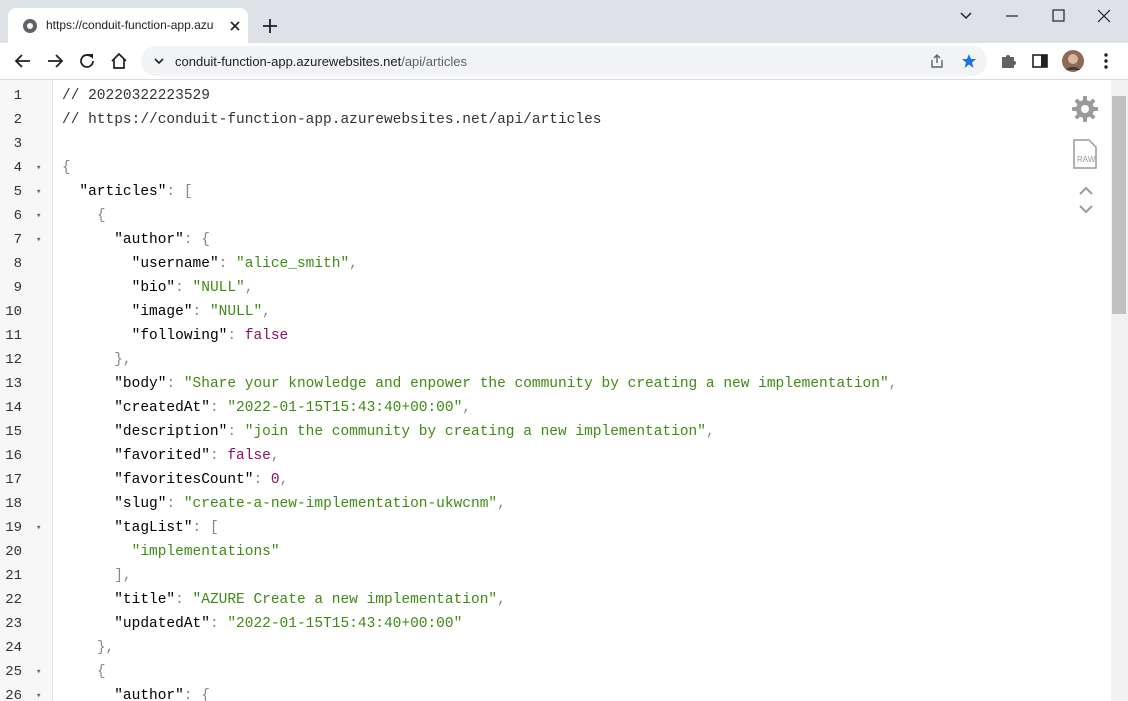 This screenshot has width=1128, height=701. Describe the element at coordinates (555, 216) in the screenshot. I see `code-line: 6 ▾ {` at that location.